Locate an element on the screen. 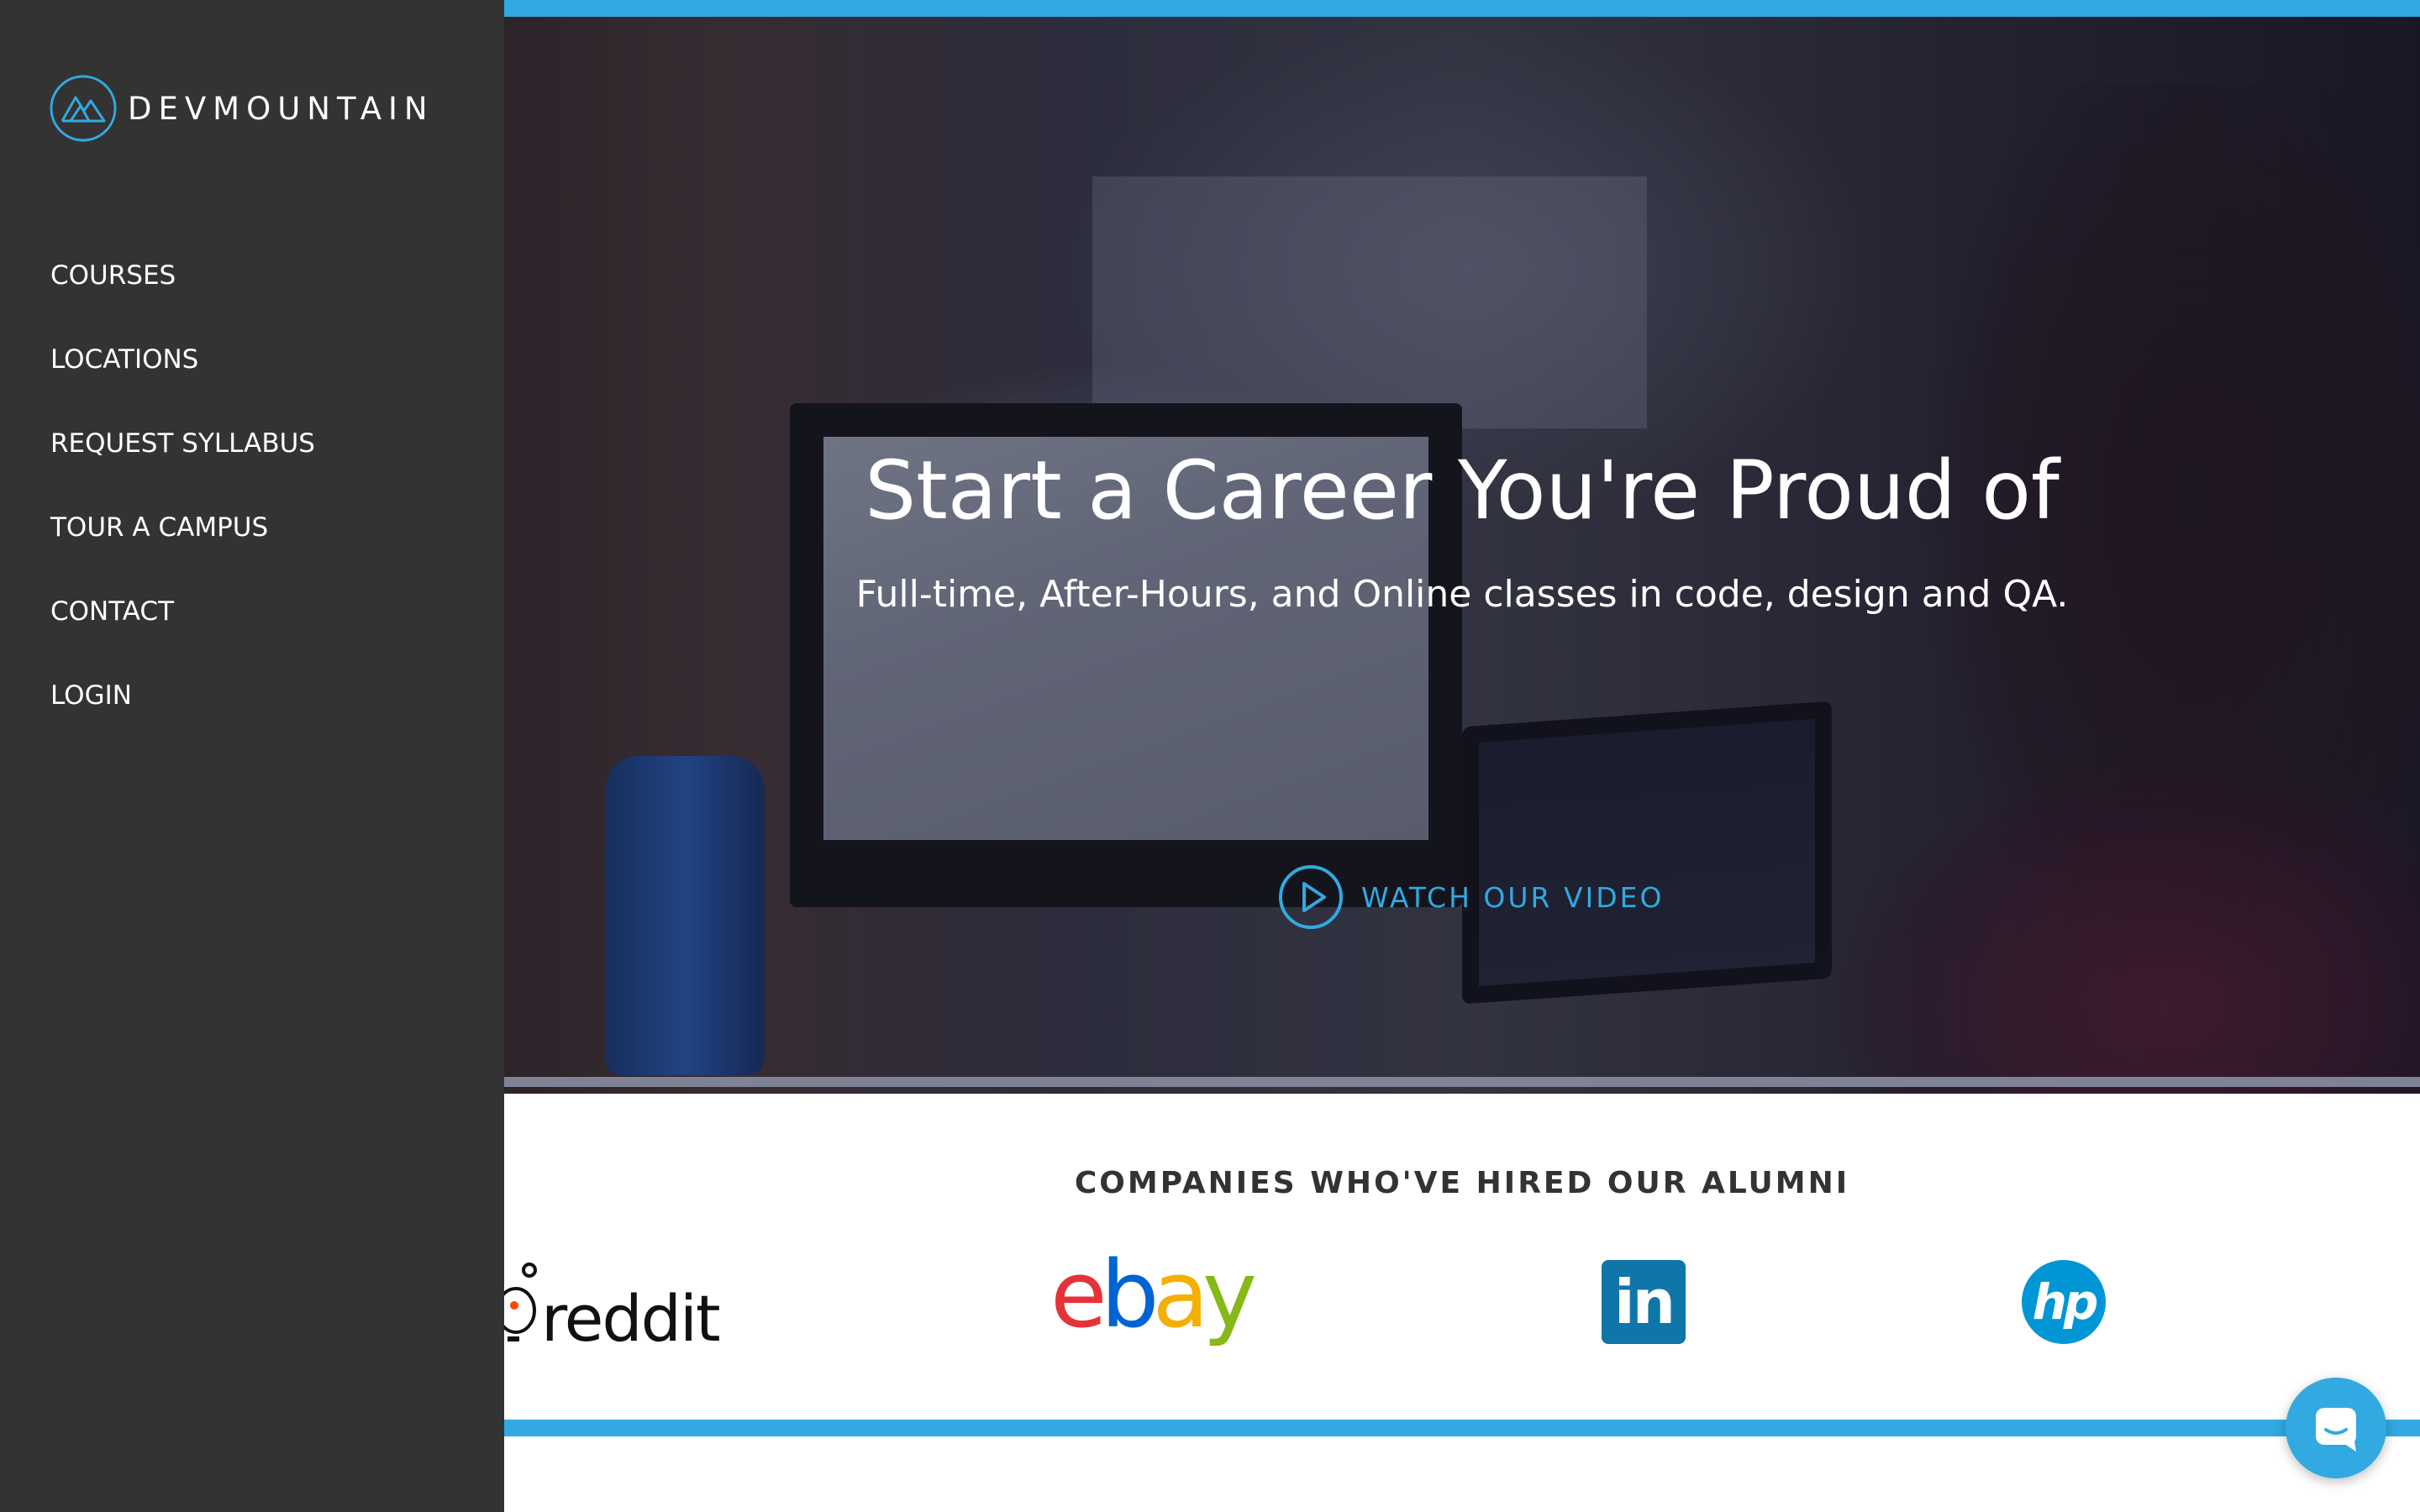 The image size is (2420, 1512). ebay-letter-b: b is located at coordinates (1130, 1294).